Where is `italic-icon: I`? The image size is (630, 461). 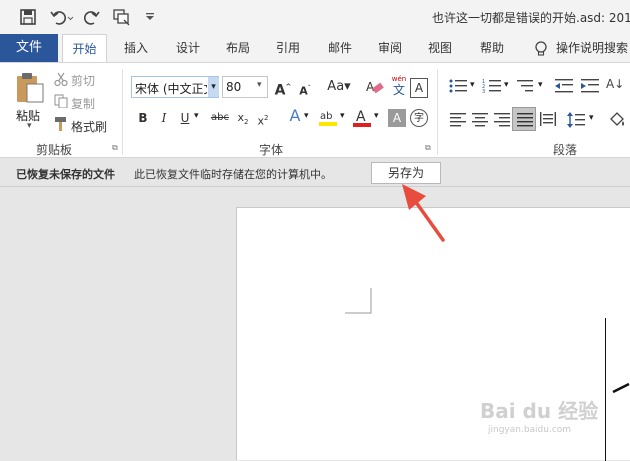
italic-icon: I is located at coordinates (164, 118).